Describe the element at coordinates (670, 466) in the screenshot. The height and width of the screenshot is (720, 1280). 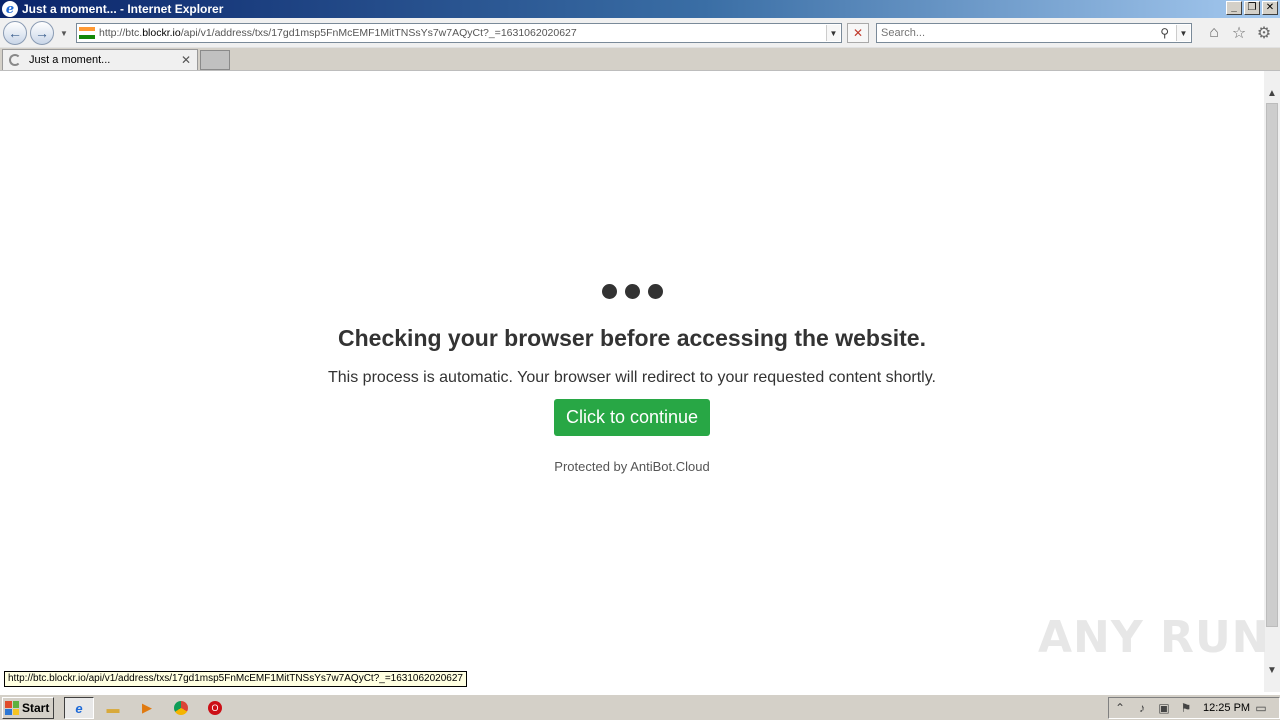
I see `antibot-link: AntiBot.Cloud` at that location.